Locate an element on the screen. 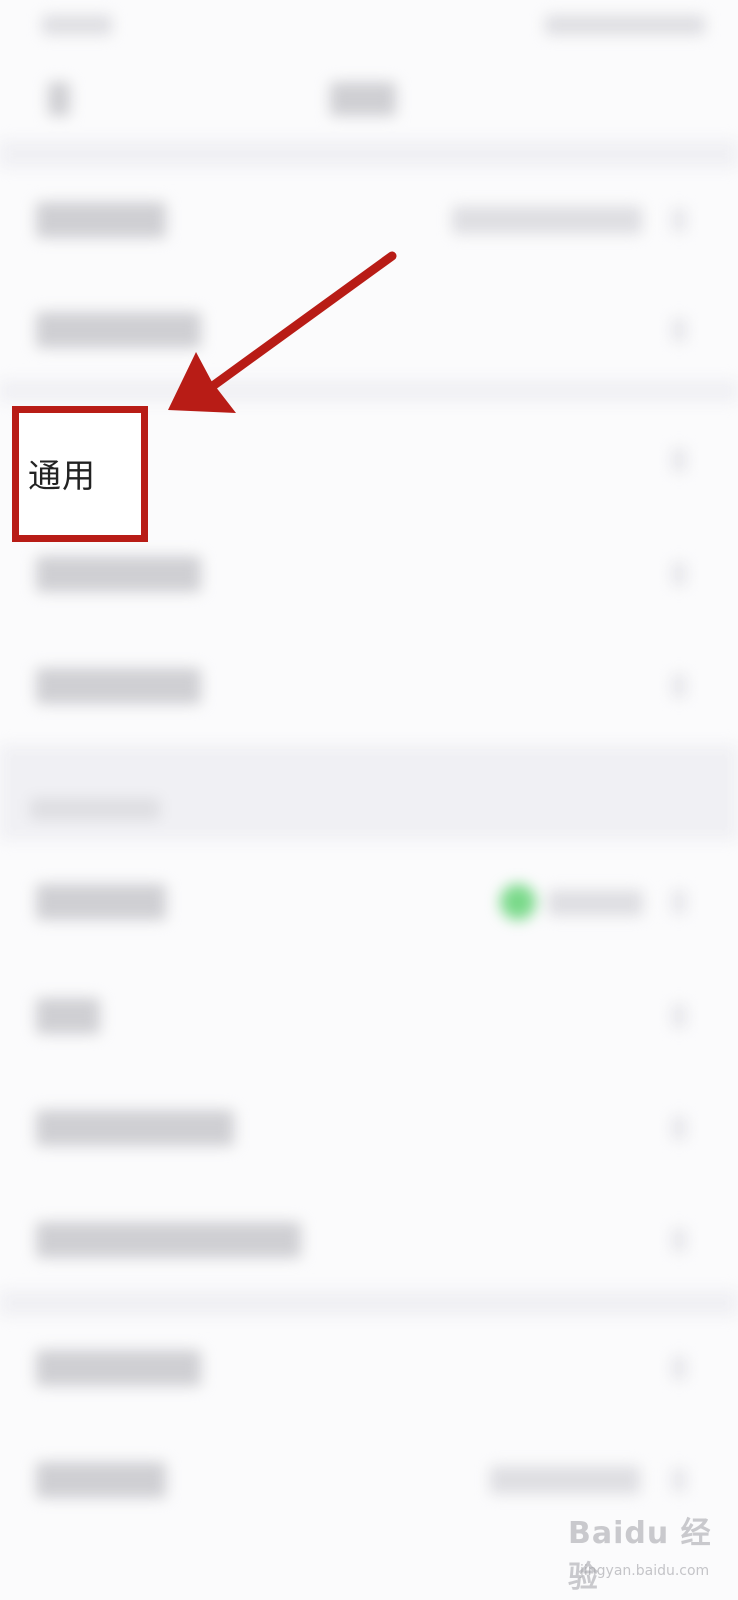 The image size is (738, 1600). watermark-domain: jingyan.baidu.com is located at coordinates (645, 1571).